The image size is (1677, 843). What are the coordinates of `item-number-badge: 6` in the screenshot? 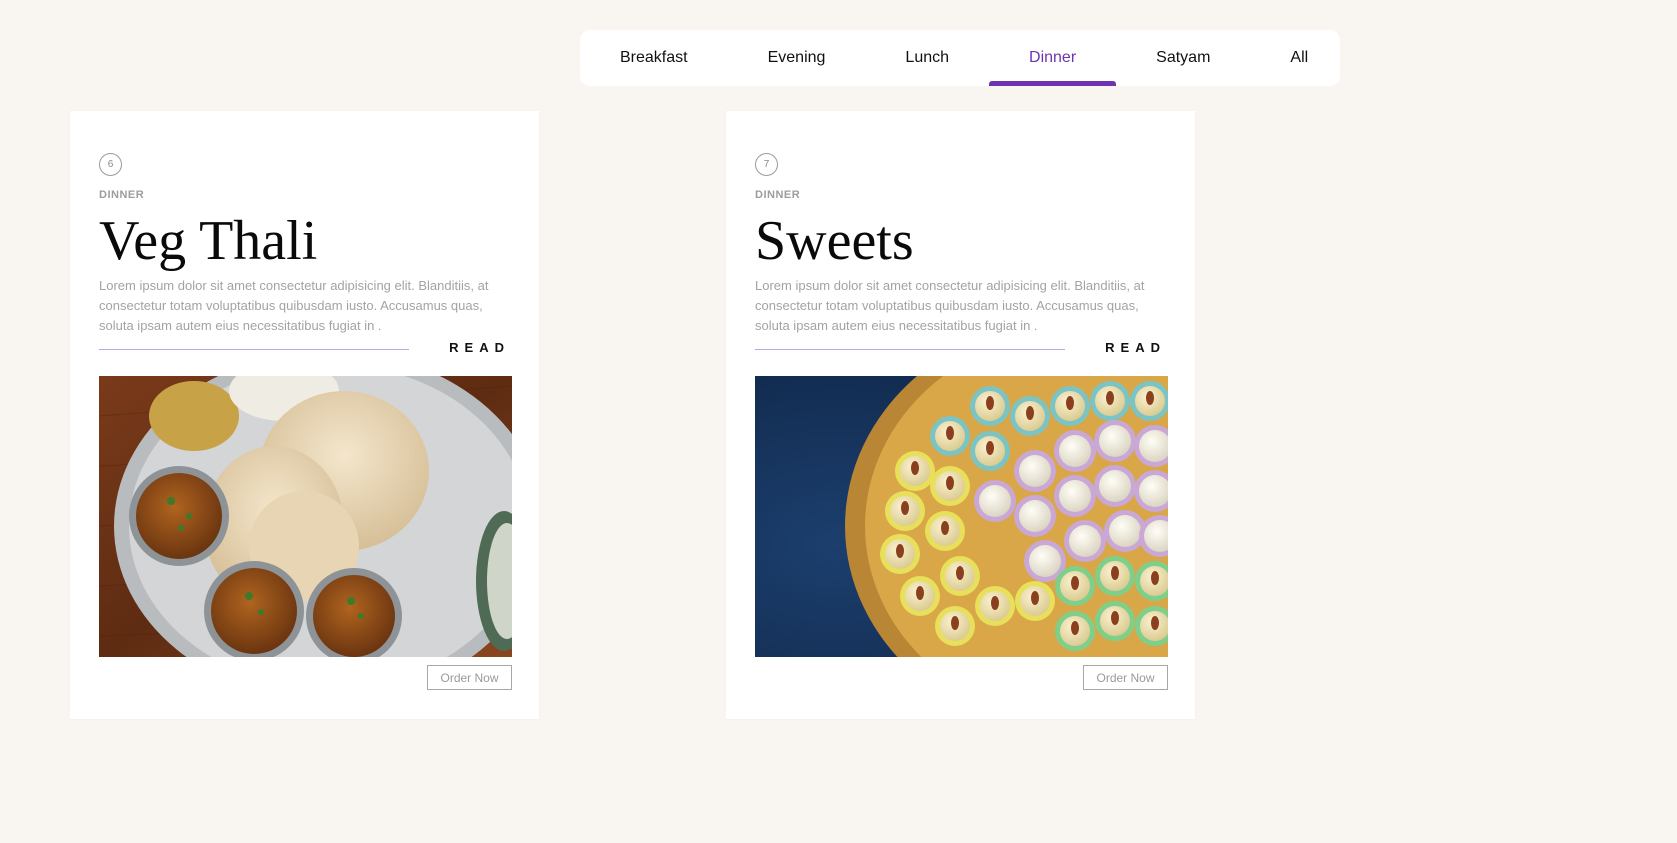 It's located at (110, 164).